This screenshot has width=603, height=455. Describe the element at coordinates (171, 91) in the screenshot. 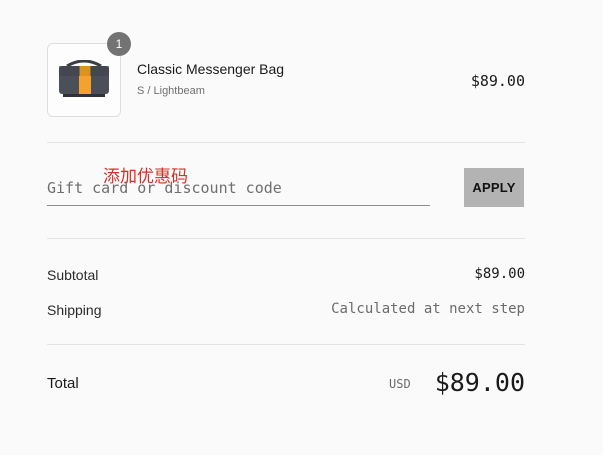

I see `product-variant: S / Lightbeam` at that location.